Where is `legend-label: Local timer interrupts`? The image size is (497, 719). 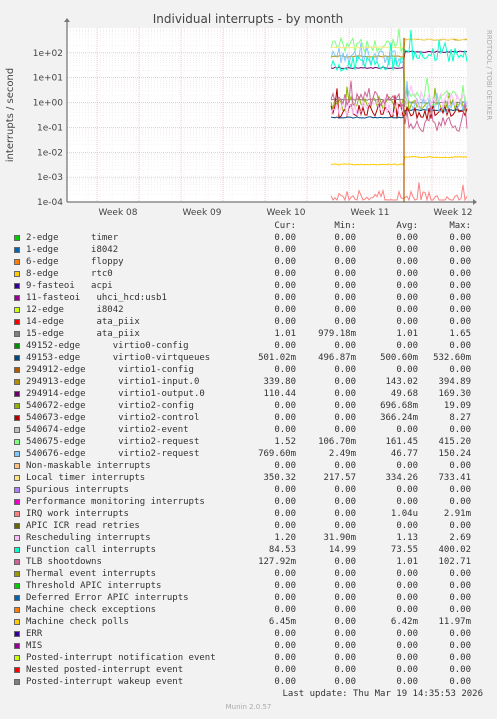 legend-label: Local timer interrupts is located at coordinates (86, 478).